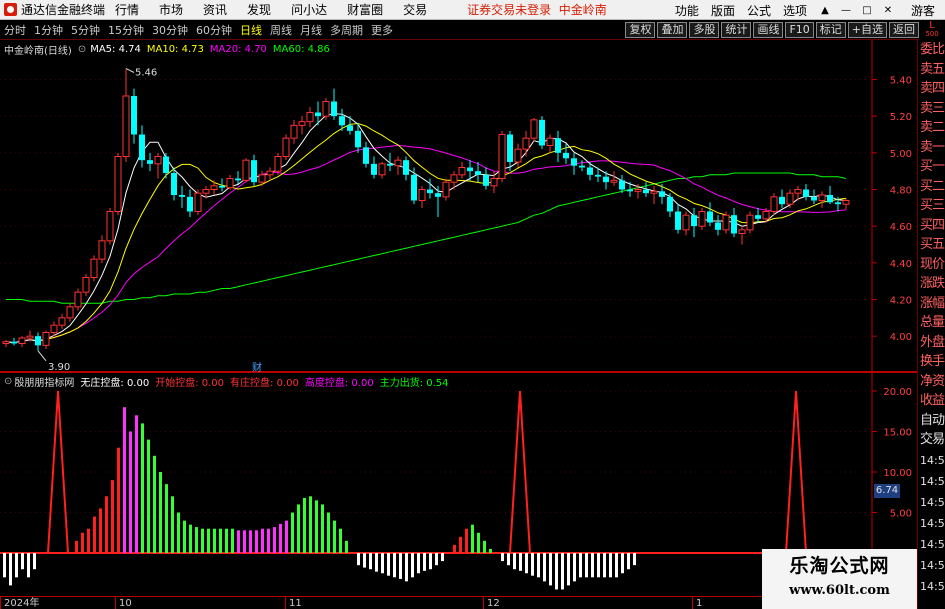 The width and height of the screenshot is (945, 609). I want to click on menu-shichang: 市场, so click(171, 9).